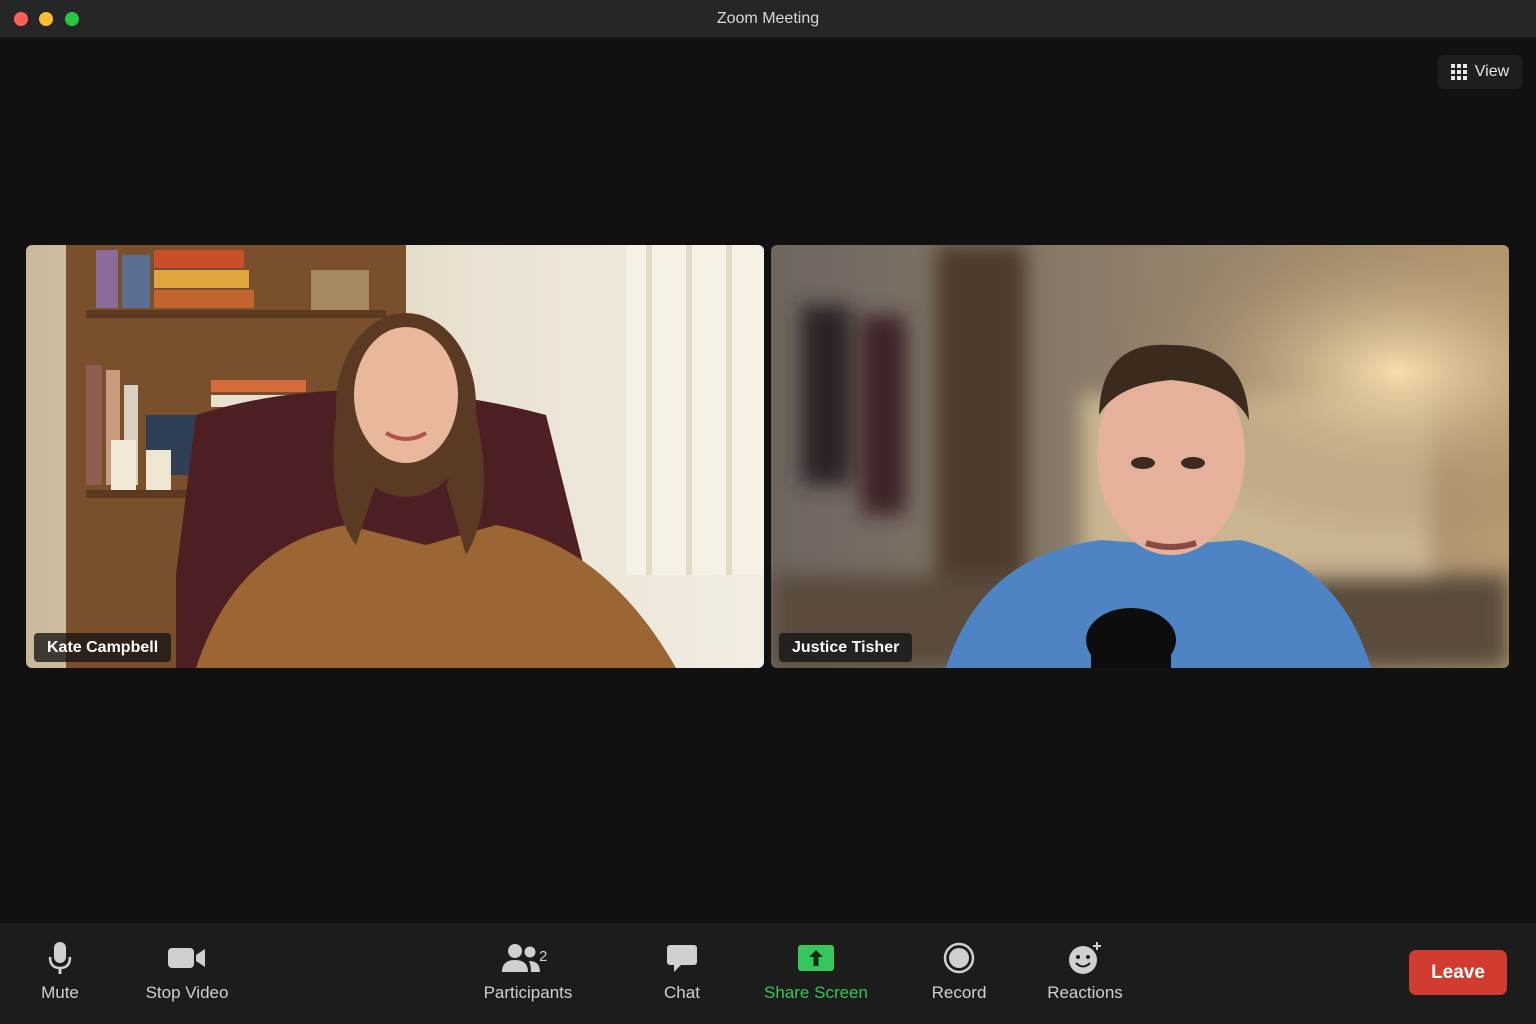 This screenshot has height=1024, width=1536. I want to click on video-camera-icon, so click(187, 958).